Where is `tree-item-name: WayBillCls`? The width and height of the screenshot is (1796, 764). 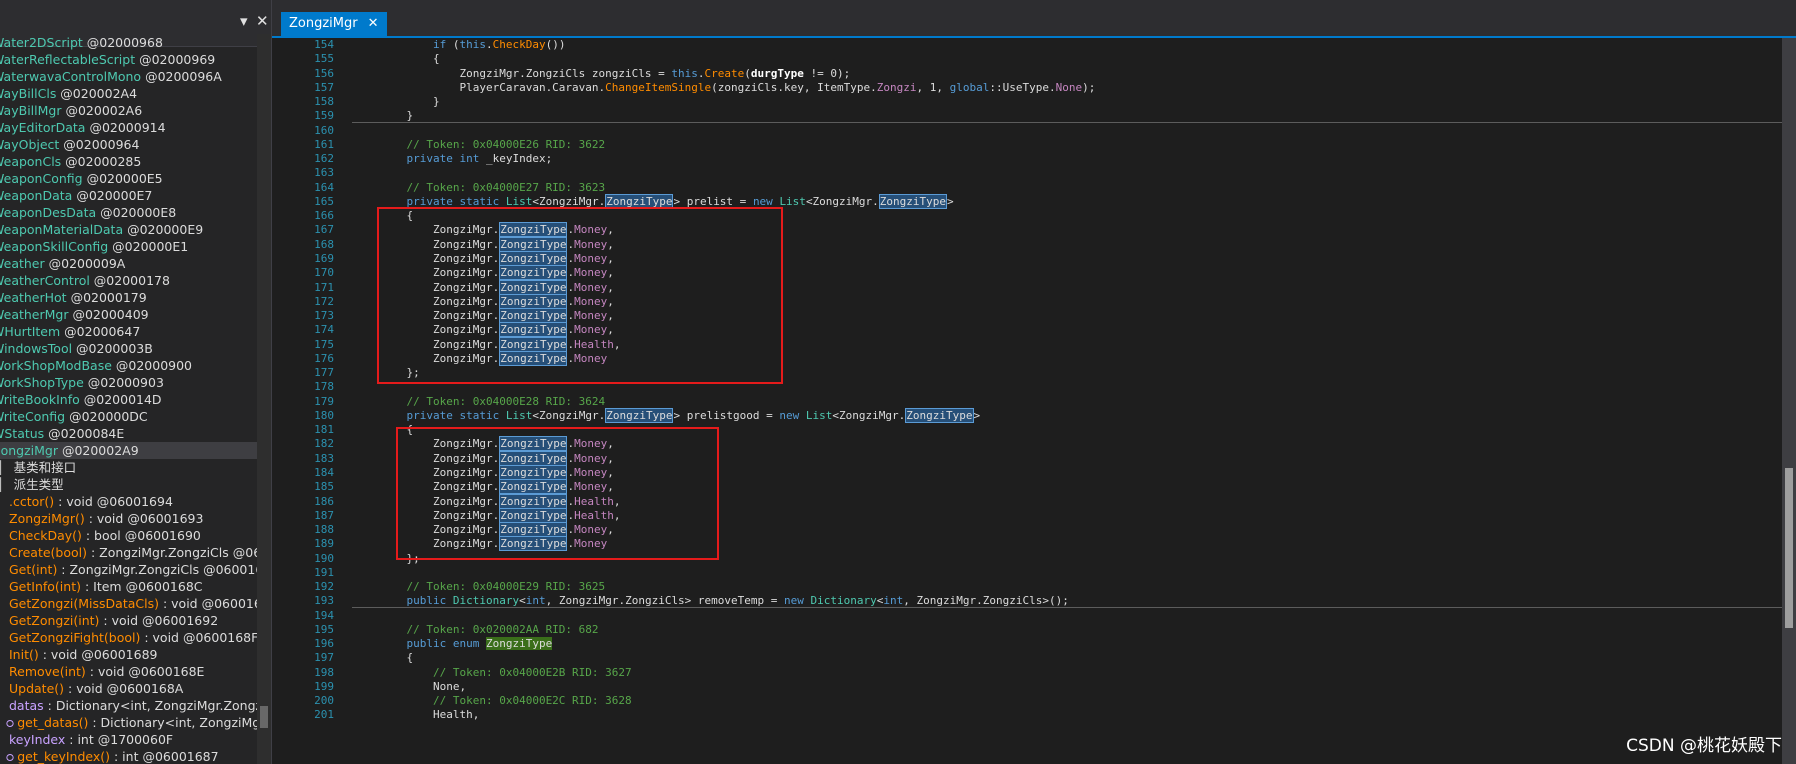
tree-item-name: WayBillCls is located at coordinates (28, 93).